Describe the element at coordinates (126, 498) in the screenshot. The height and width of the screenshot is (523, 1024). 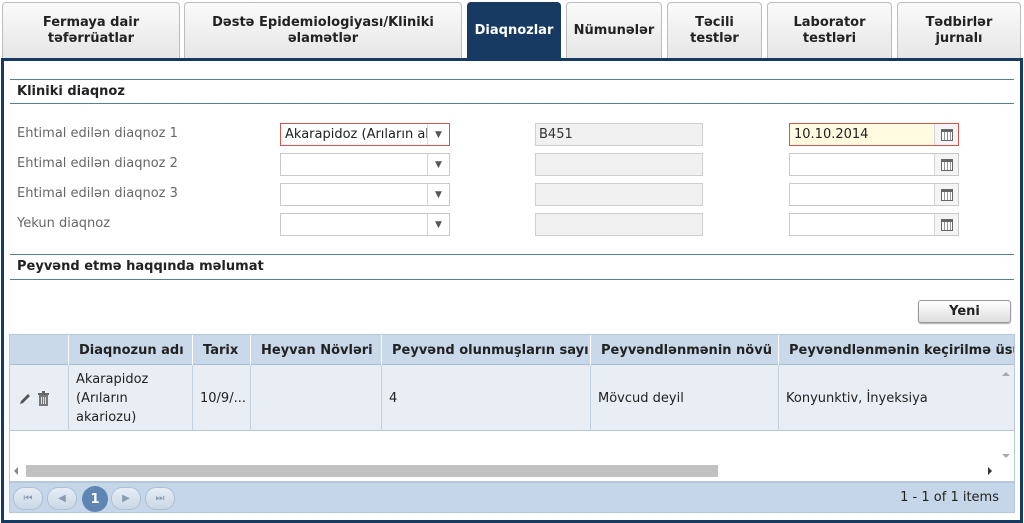
I see `next-page-button: ▶` at that location.